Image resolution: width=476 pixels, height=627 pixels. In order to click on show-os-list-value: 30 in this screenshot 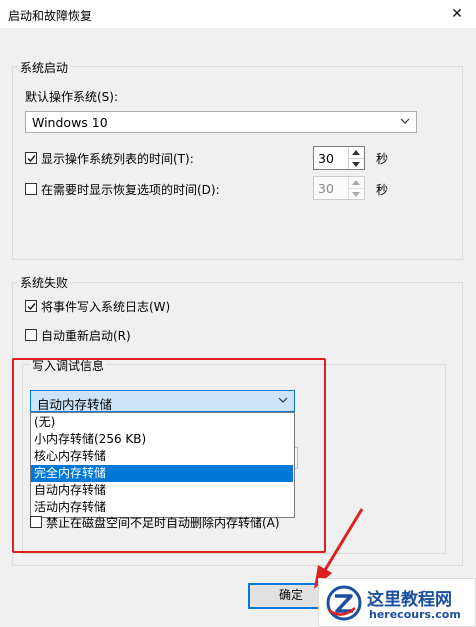, I will do `click(326, 158)`.